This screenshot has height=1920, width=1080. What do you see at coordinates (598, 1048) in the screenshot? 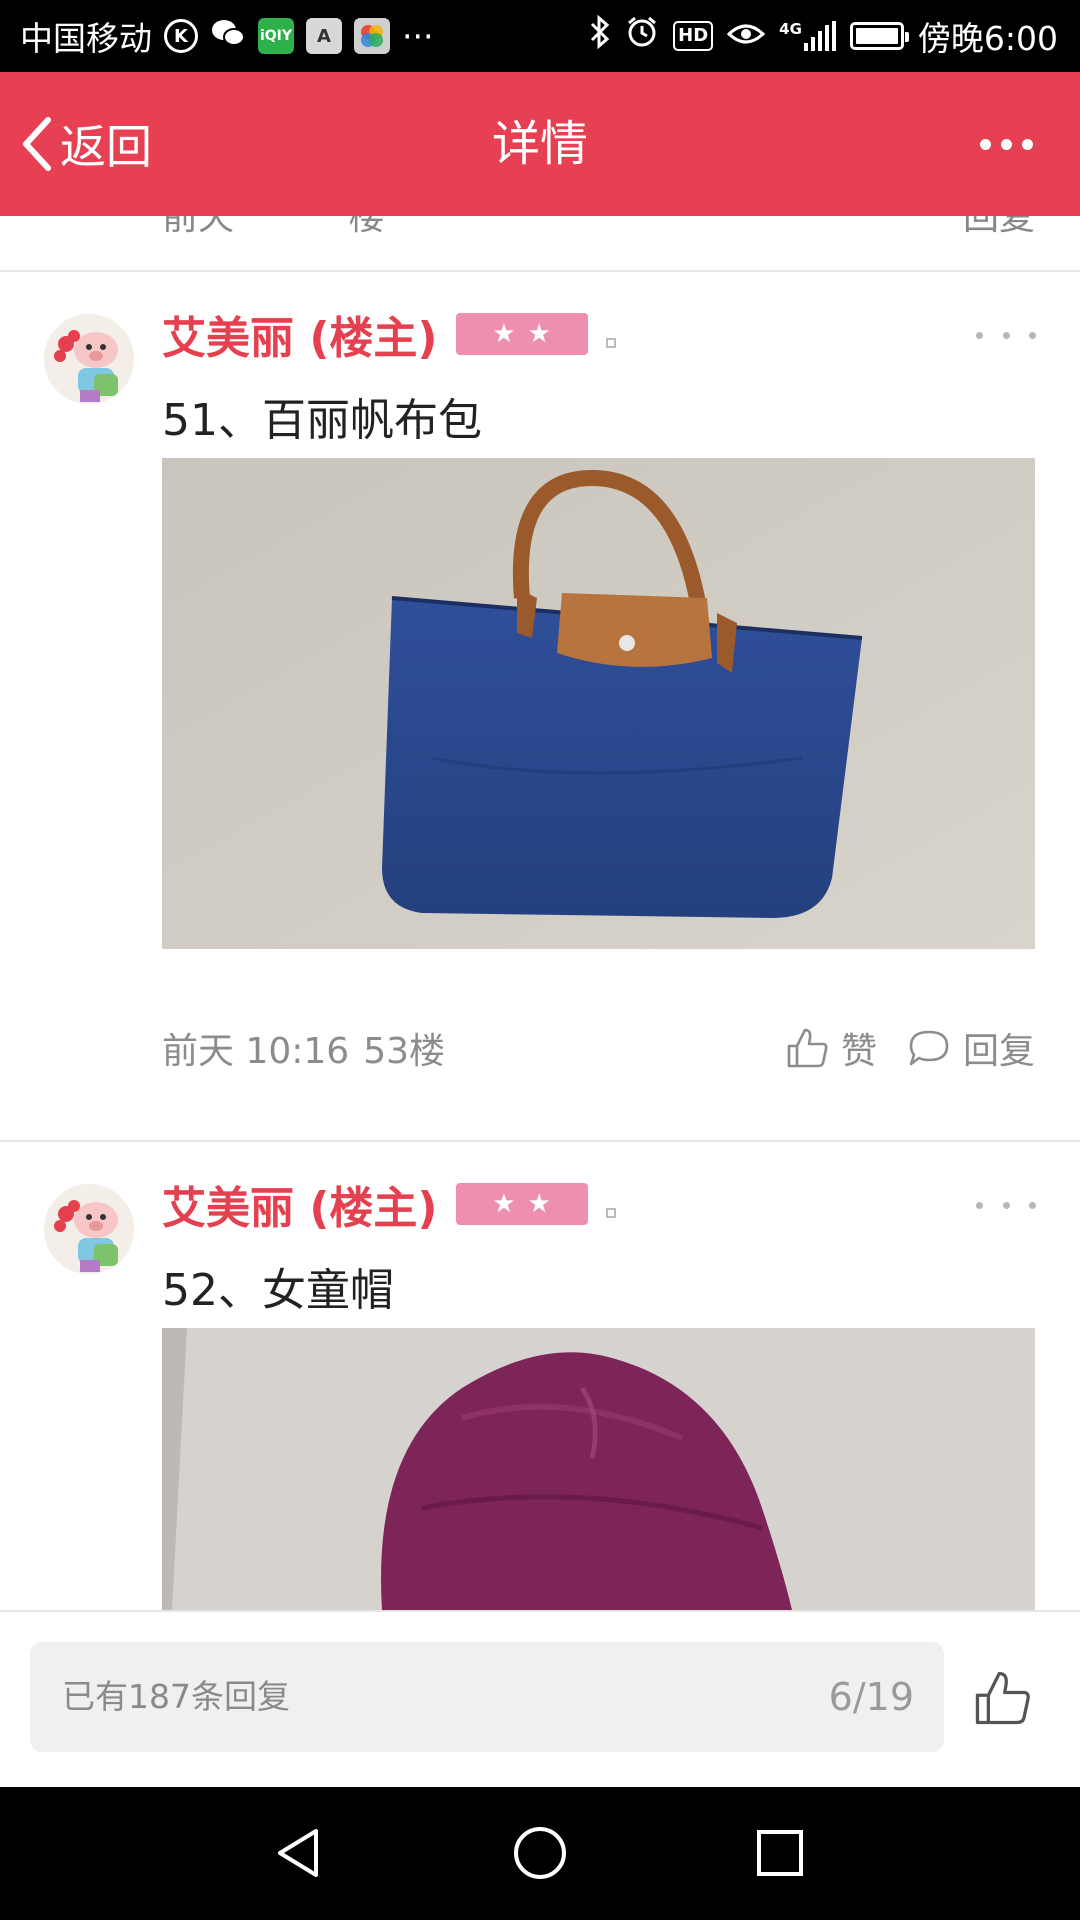
I see `post-meta-row: 前天 10:16 53楼 赞 回复` at bounding box center [598, 1048].